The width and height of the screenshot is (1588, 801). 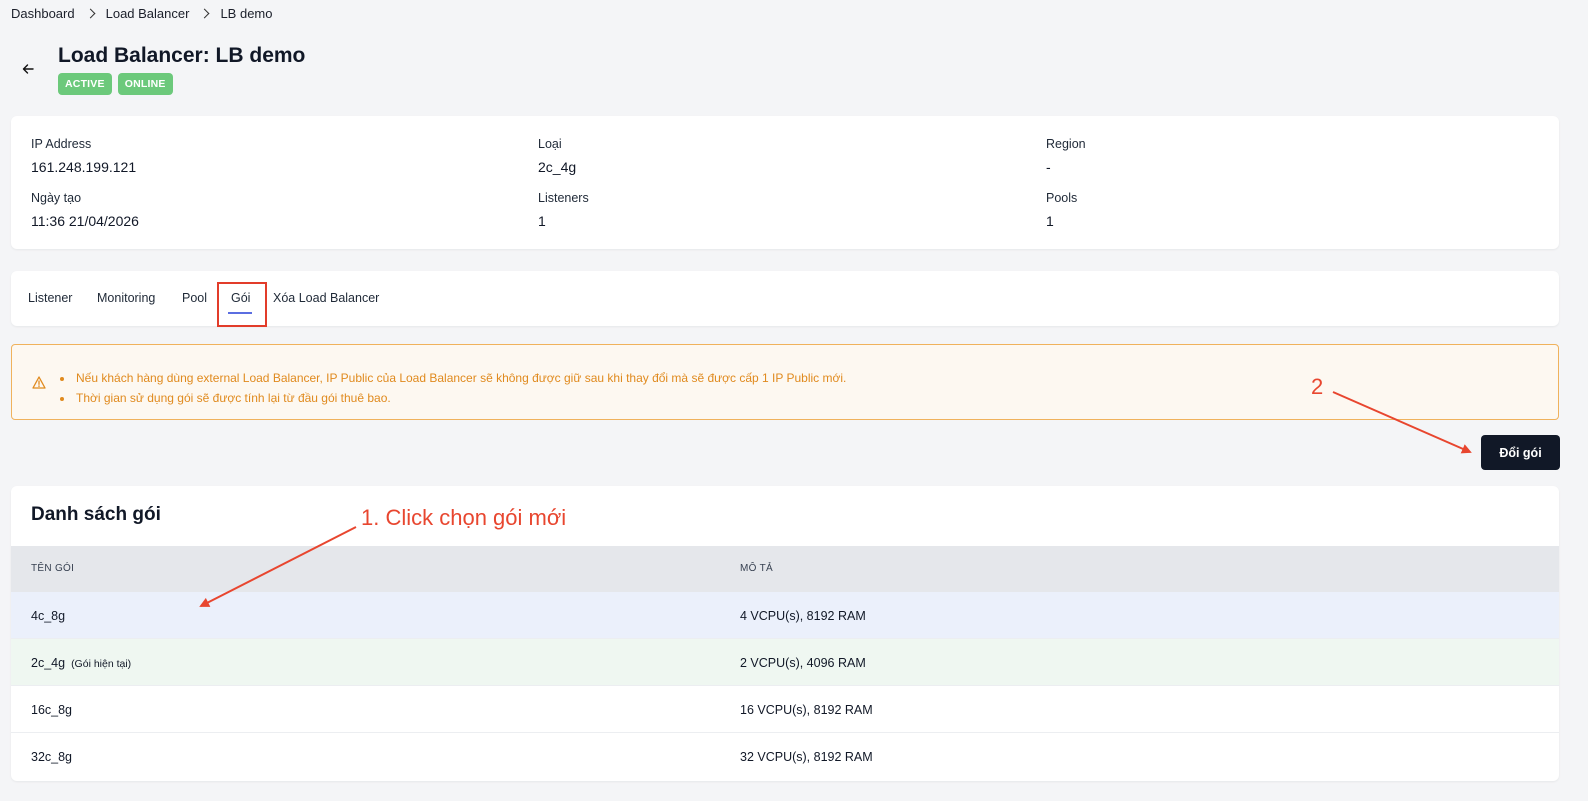 What do you see at coordinates (806, 710) in the screenshot?
I see `plan-description: 16 VCPU(s), 8192 RAM` at bounding box center [806, 710].